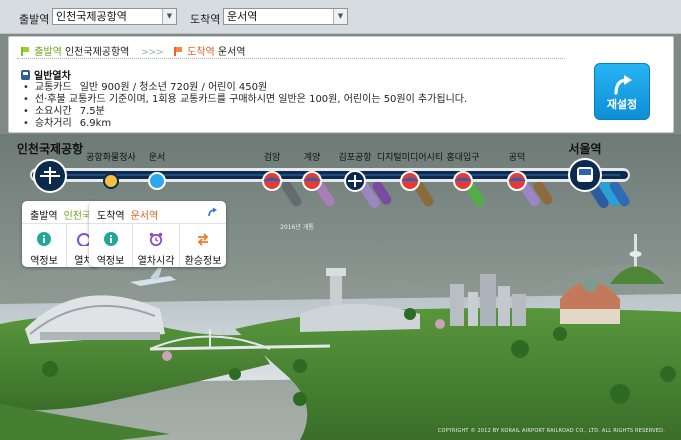 The image size is (681, 440). Describe the element at coordinates (34, 19) in the screenshot. I see `departure-label: 출발역` at that location.